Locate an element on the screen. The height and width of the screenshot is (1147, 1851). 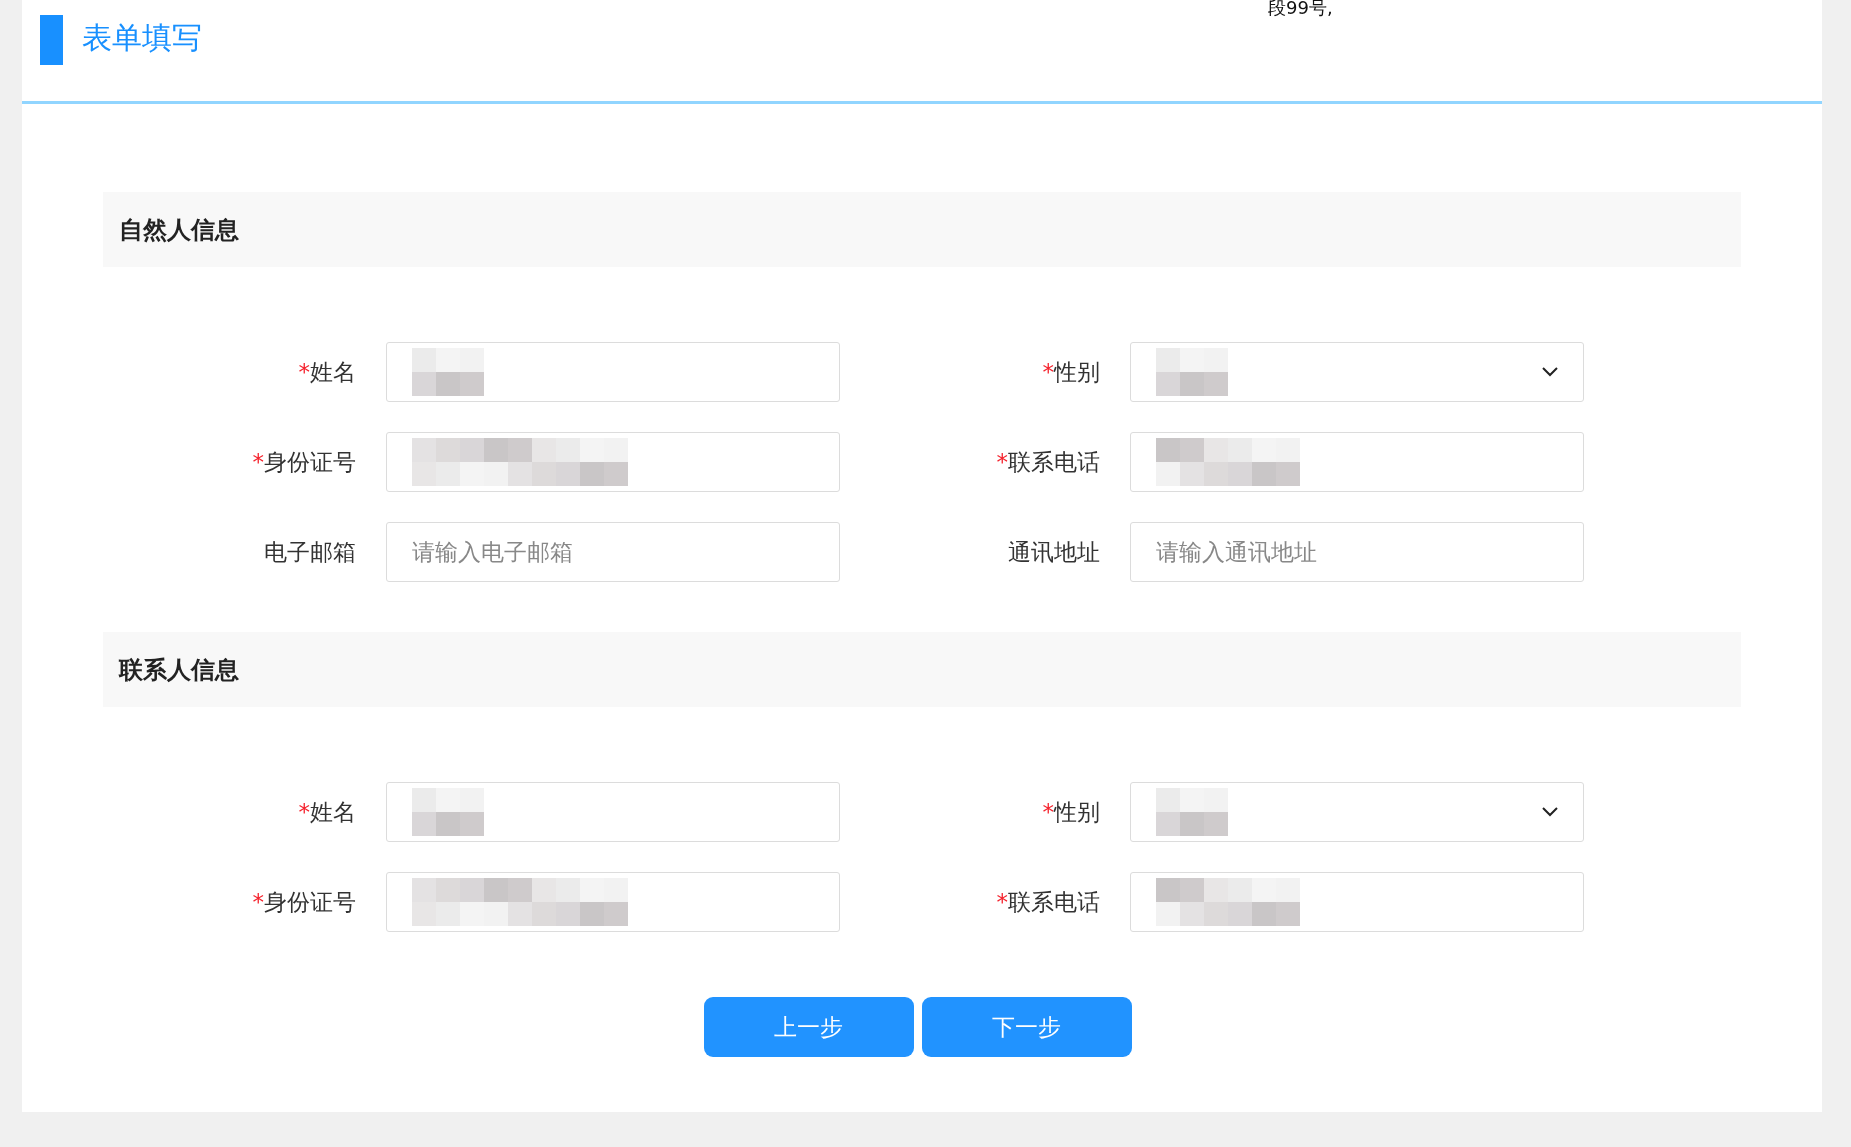
step-button: 上一步 is located at coordinates (808, 1027).